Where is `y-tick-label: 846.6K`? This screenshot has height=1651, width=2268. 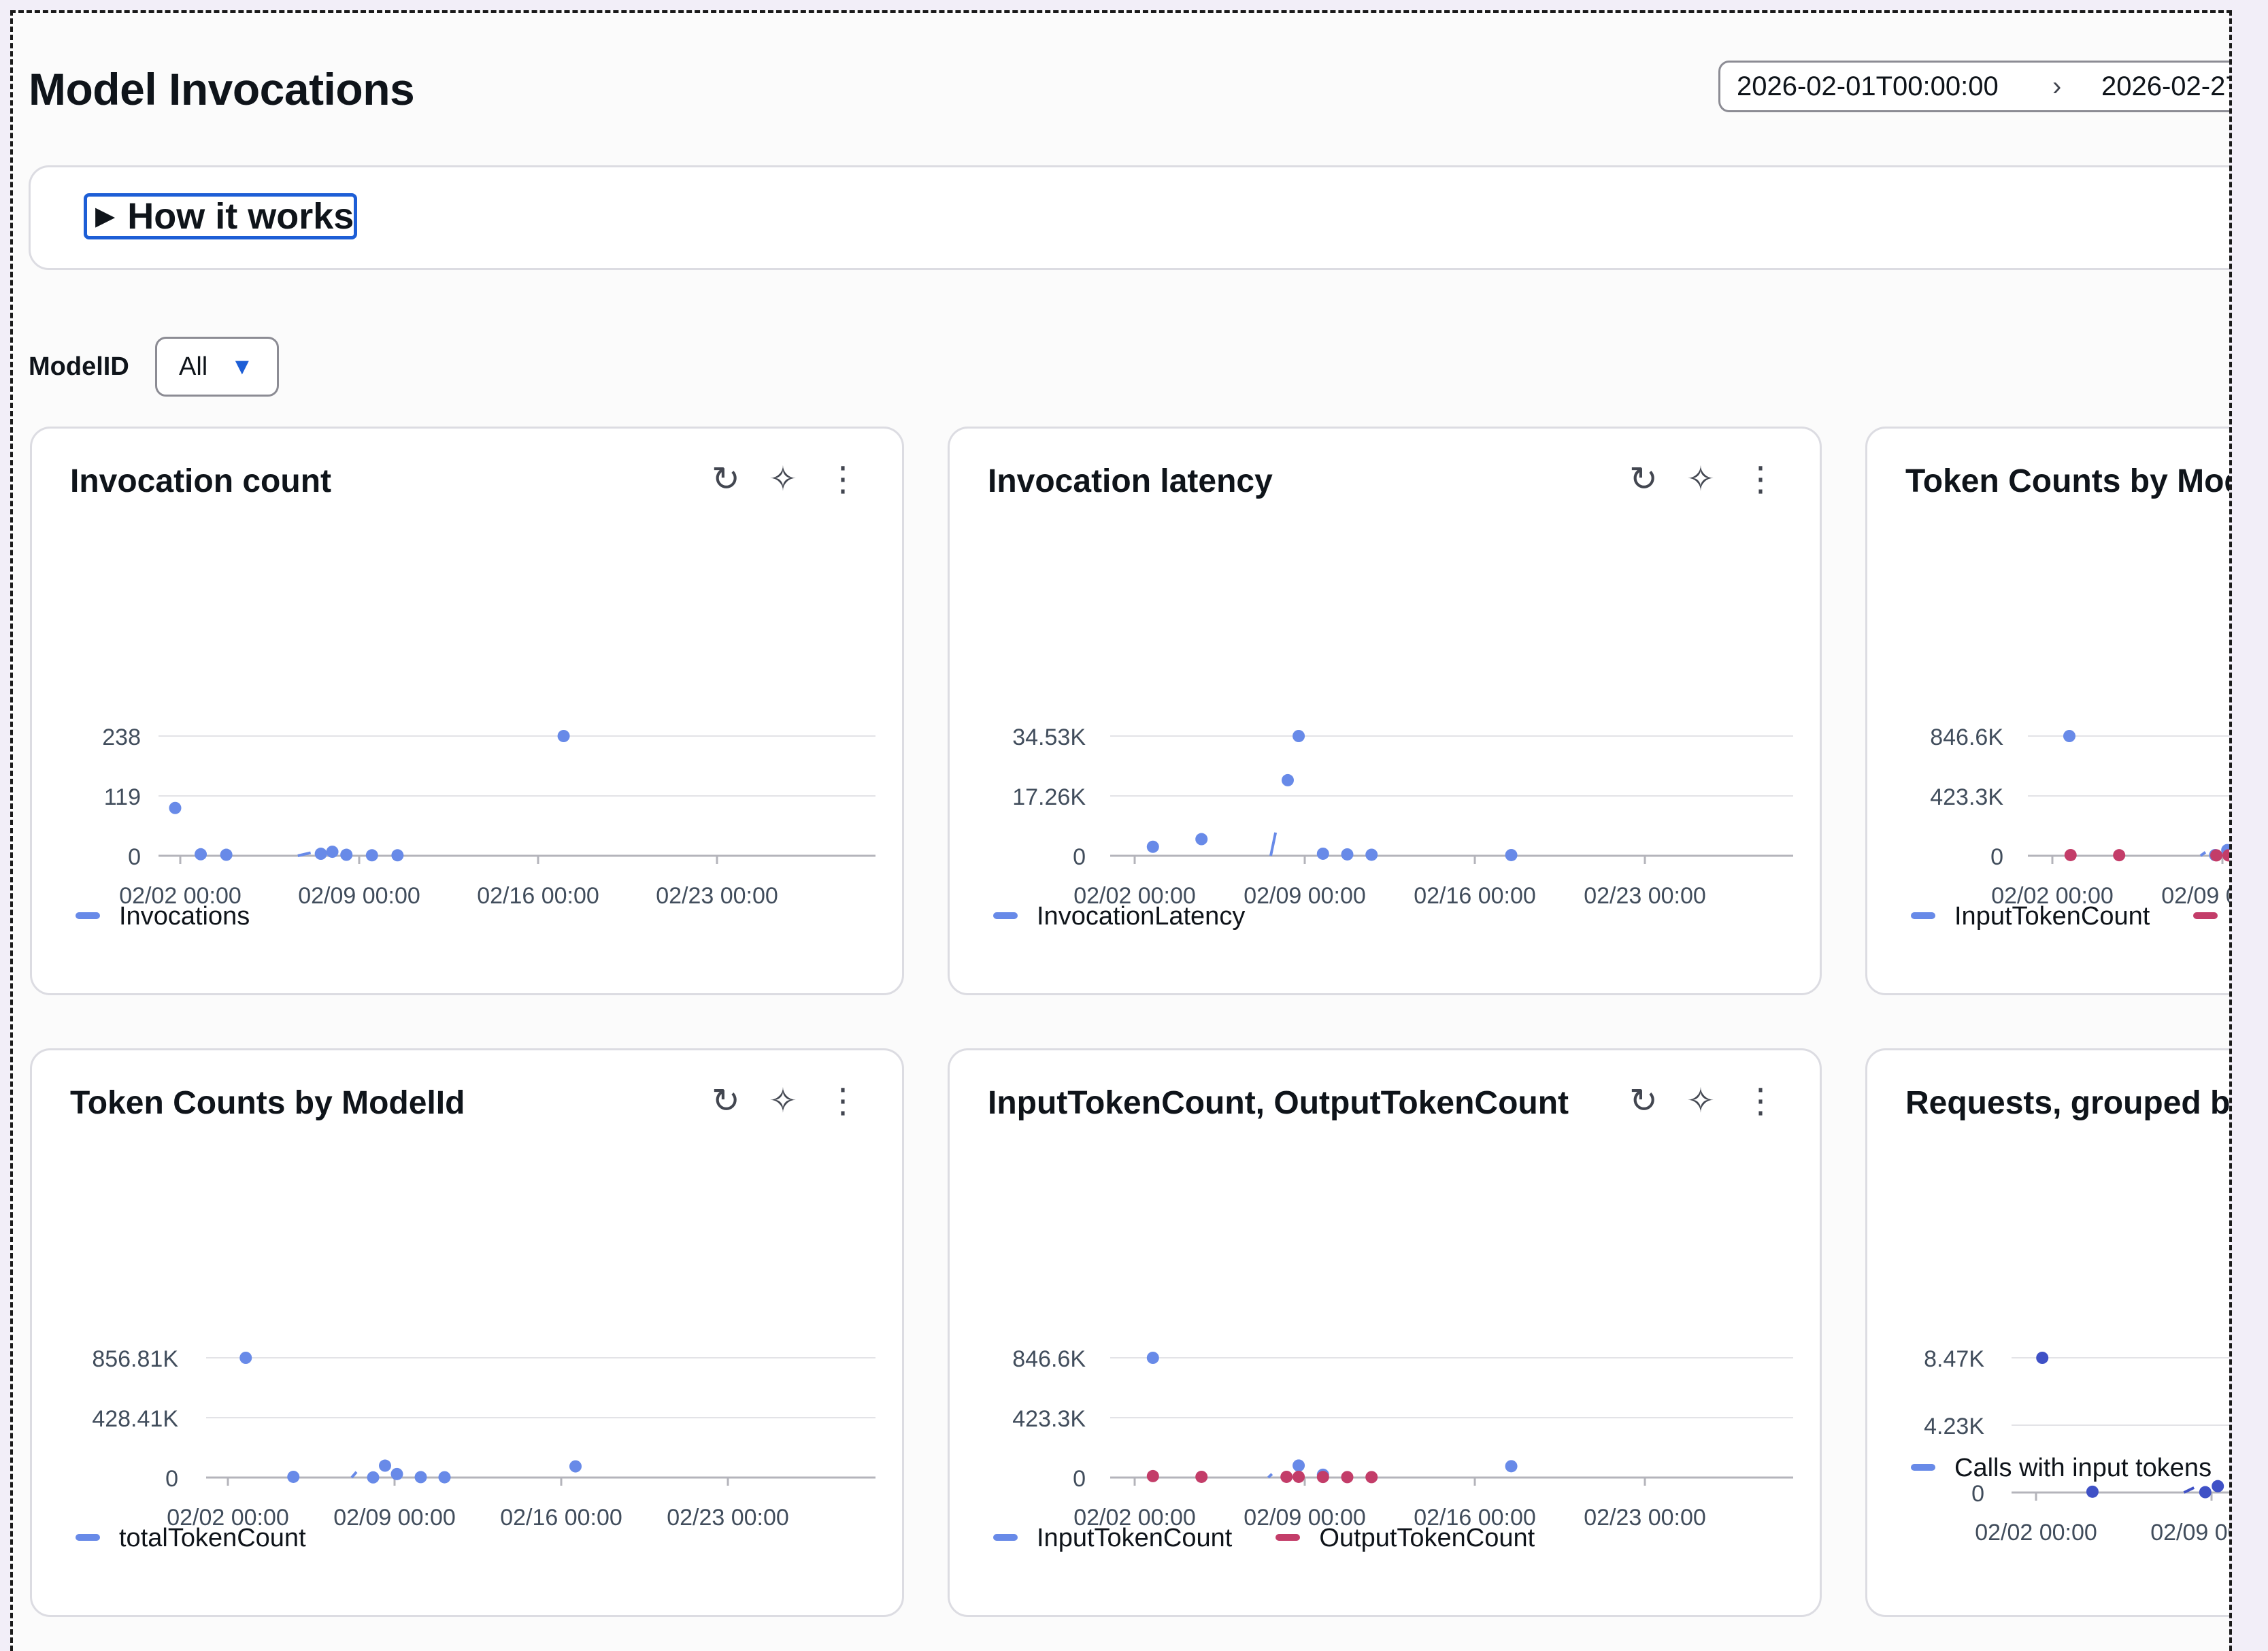 y-tick-label: 846.6K is located at coordinates (1049, 1359).